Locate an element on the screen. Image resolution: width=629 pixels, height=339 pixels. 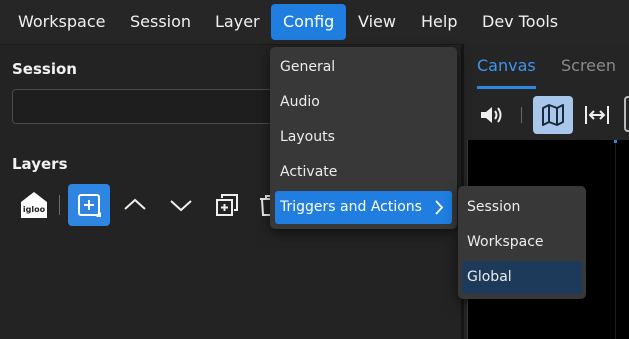
menu-workspace: Workspace is located at coordinates (61, 22).